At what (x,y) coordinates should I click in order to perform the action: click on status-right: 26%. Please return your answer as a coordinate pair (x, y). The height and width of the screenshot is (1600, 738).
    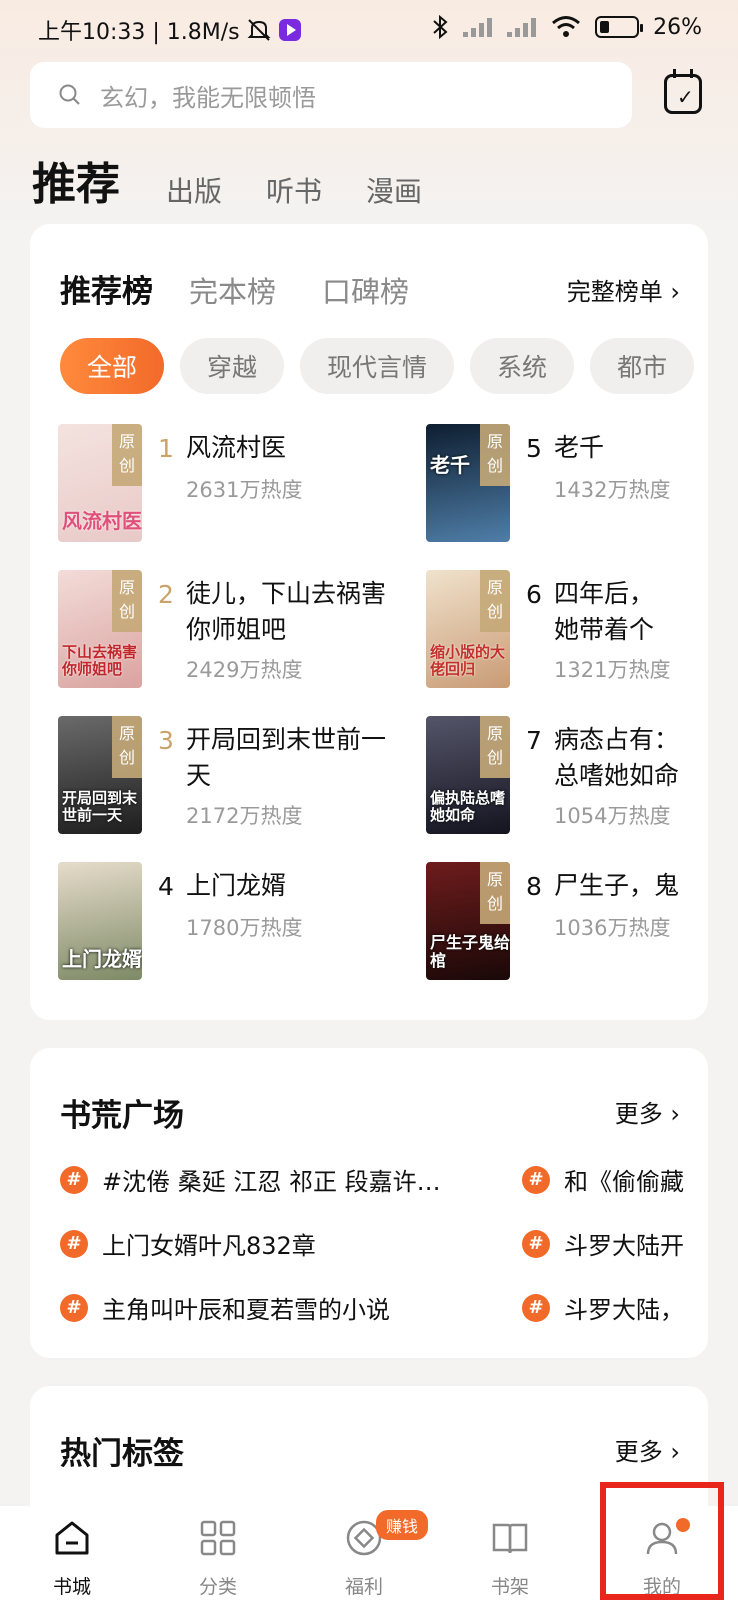
    Looking at the image, I should click on (566, 27).